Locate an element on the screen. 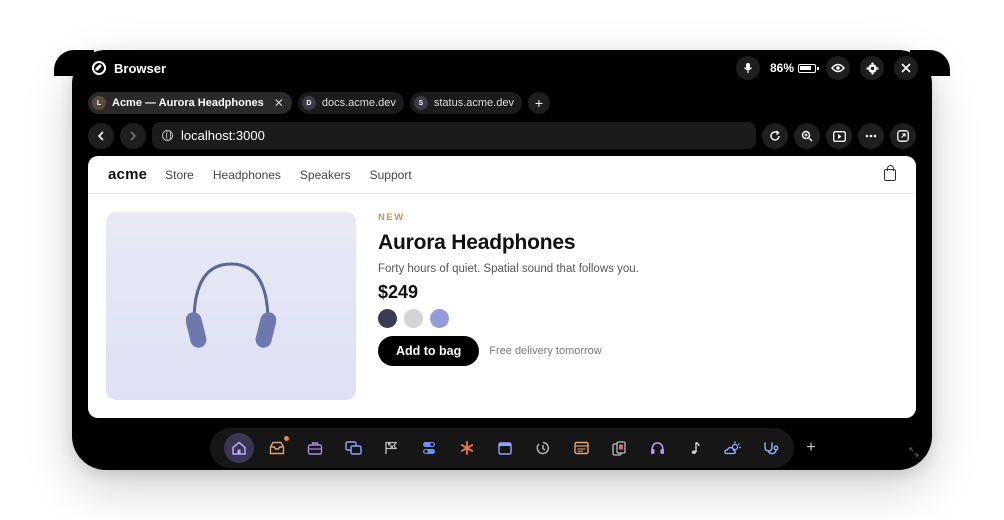  window-titlebar: Browser 86% is located at coordinates (505, 68).